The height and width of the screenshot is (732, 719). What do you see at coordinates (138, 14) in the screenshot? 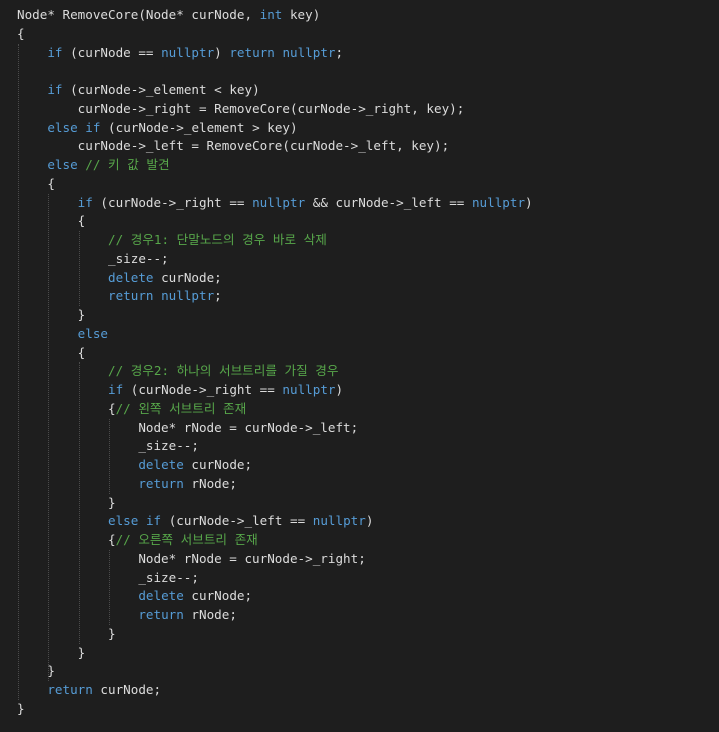
I see `code-text: Node* RemoveCore(Node* curNode,` at bounding box center [138, 14].